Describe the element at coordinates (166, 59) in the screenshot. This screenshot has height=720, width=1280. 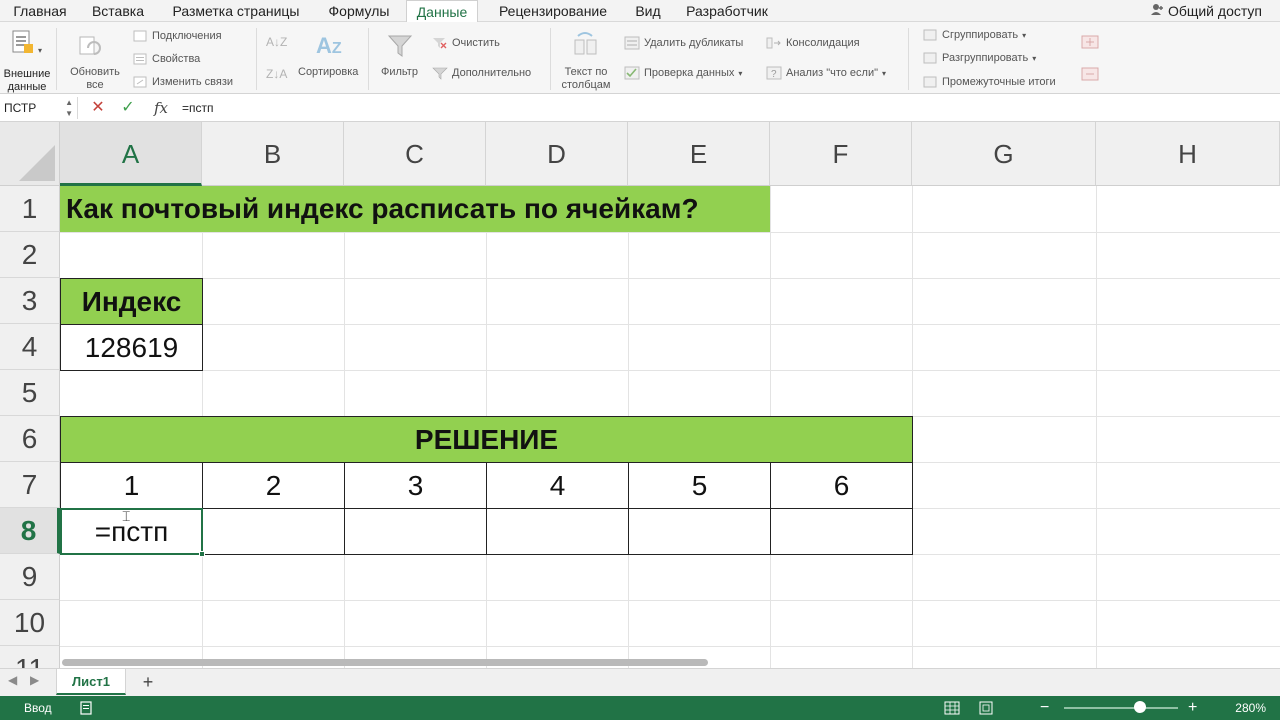
I see `properties-button: Свойства` at that location.